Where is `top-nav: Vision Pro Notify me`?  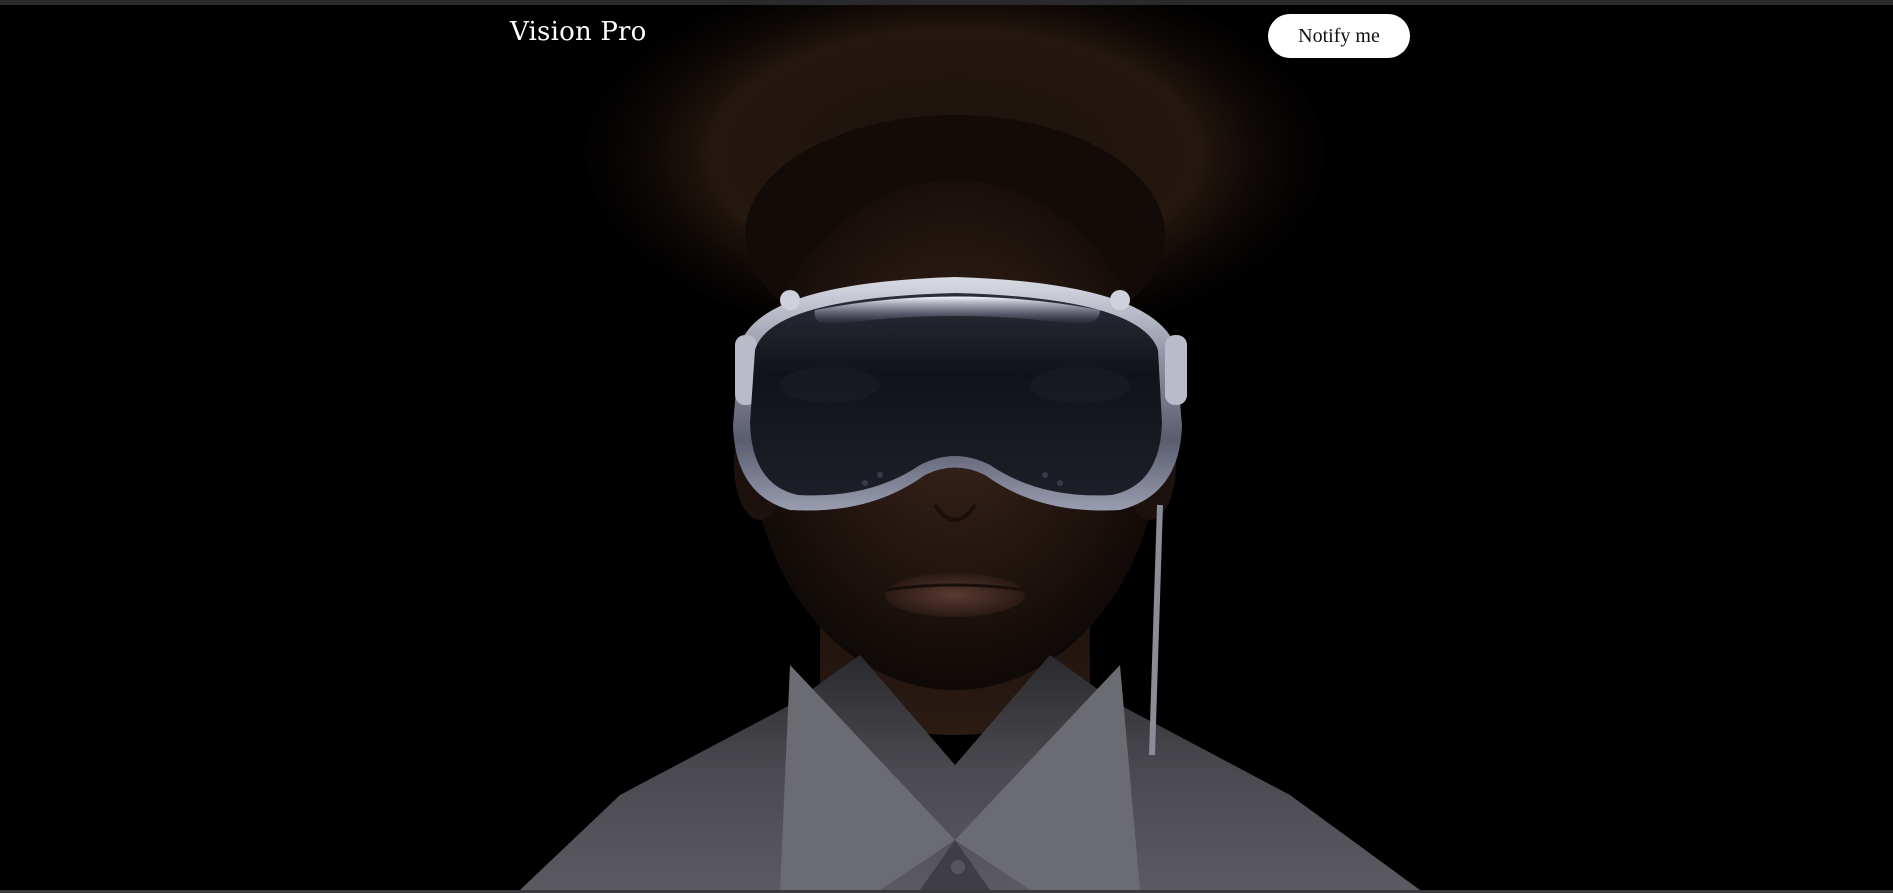 top-nav: Vision Pro Notify me is located at coordinates (946, 36).